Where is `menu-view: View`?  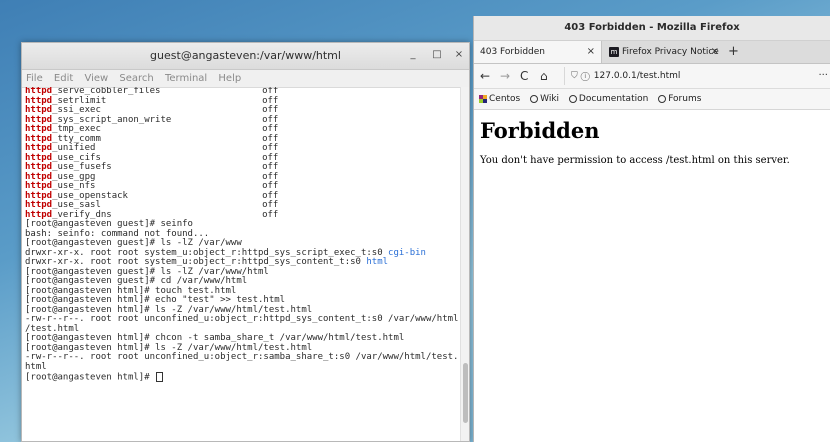 menu-view: View is located at coordinates (96, 78).